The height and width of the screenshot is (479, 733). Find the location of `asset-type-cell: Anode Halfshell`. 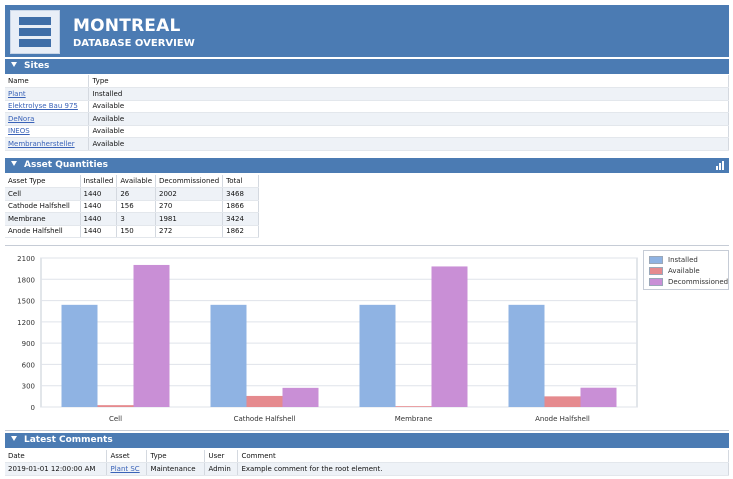

asset-type-cell: Anode Halfshell is located at coordinates (43, 231).